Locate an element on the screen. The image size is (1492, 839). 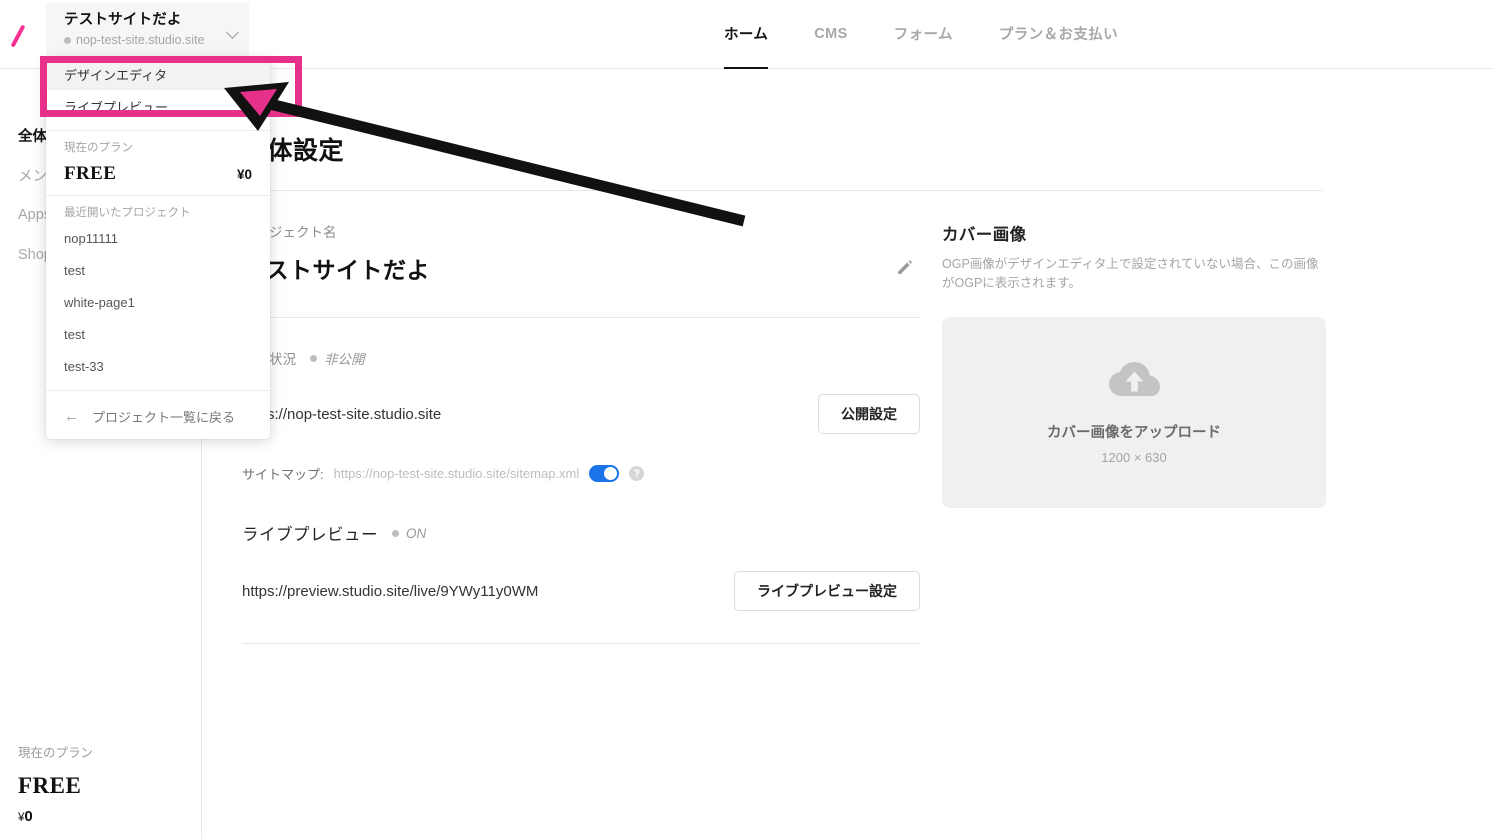
site-url: https://nop-test-site.studio.site is located at coordinates (341, 414).